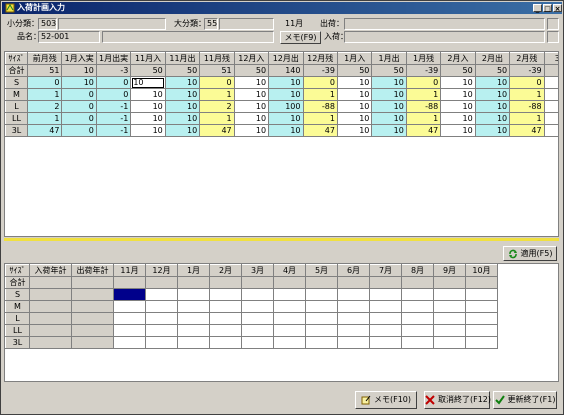  I want to click on small-class-code-field: 503, so click(47, 24).